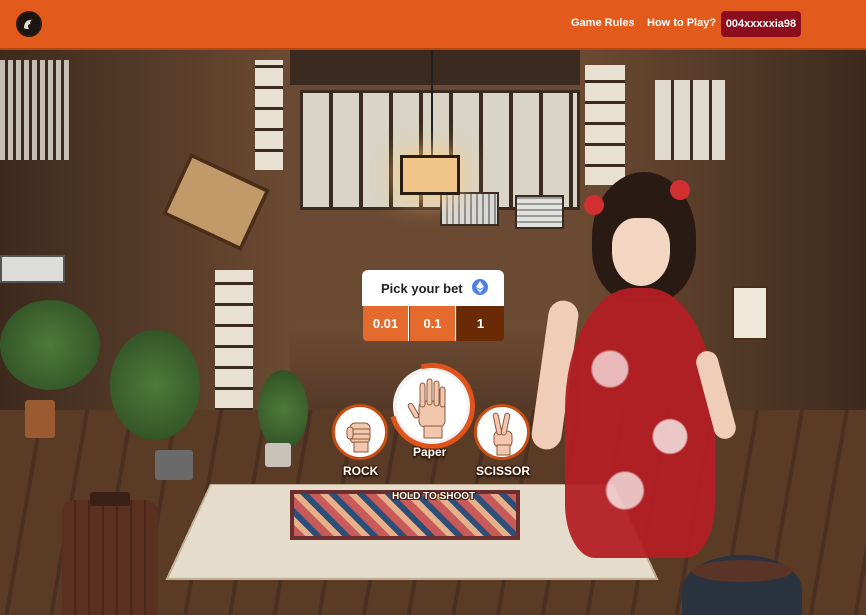 This screenshot has width=866, height=615. What do you see at coordinates (361, 471) in the screenshot?
I see `rock-label: ROCK` at bounding box center [361, 471].